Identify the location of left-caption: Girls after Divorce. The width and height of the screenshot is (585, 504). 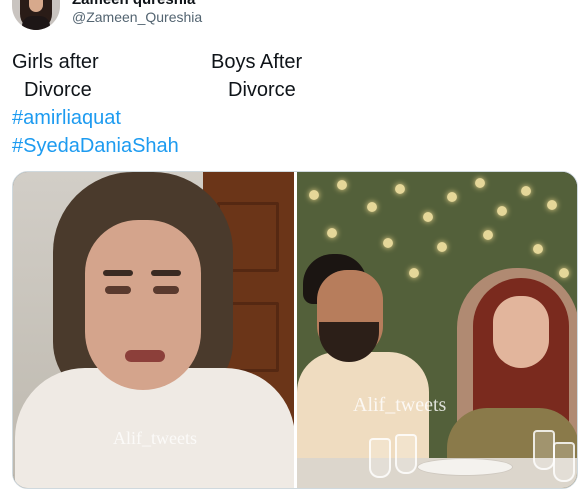
(55, 76).